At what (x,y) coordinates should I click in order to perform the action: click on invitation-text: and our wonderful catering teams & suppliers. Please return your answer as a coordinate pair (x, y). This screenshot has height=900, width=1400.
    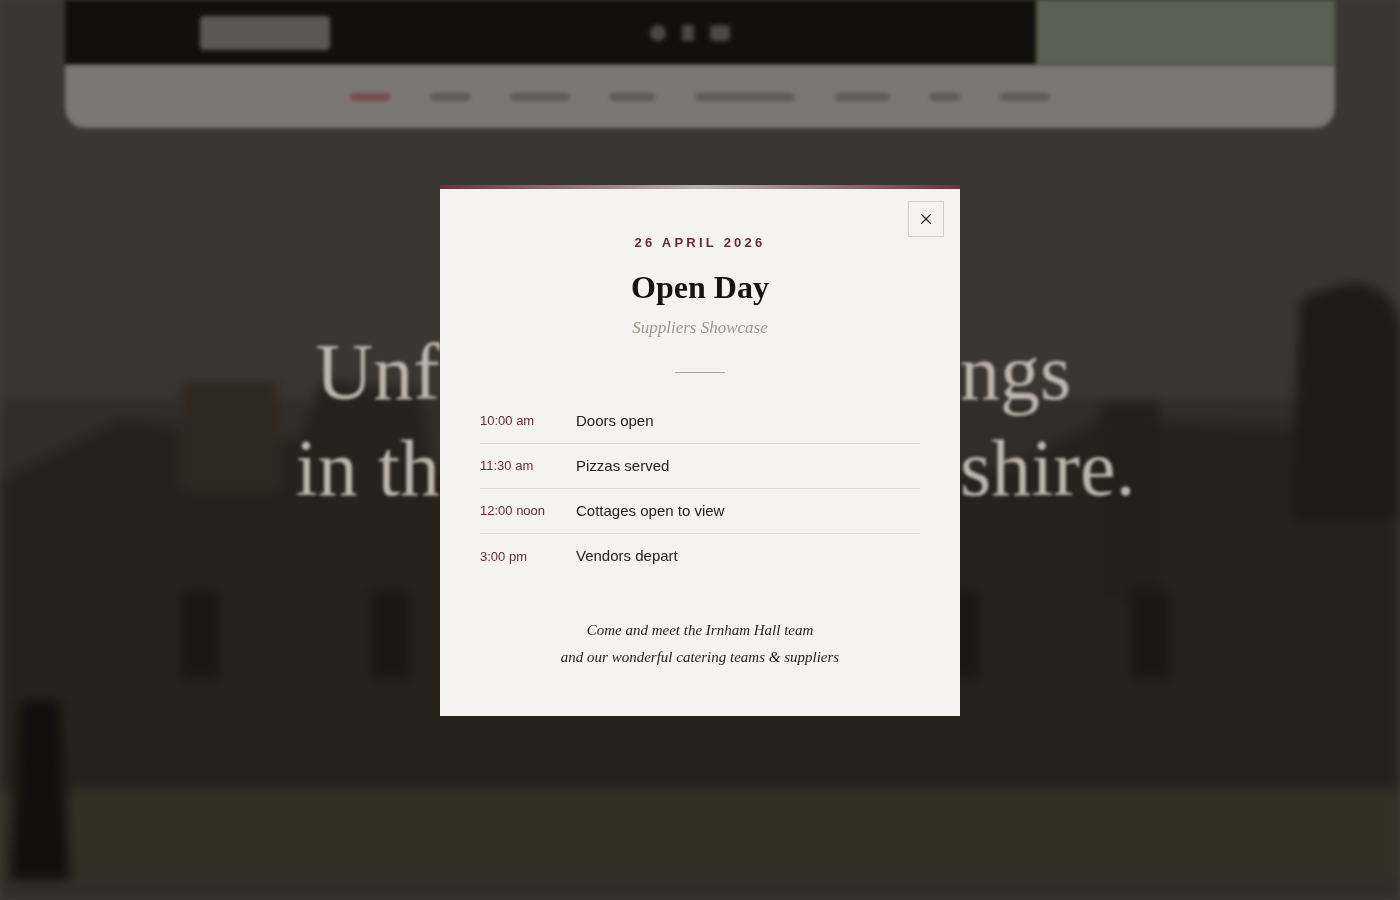
    Looking at the image, I should click on (700, 657).